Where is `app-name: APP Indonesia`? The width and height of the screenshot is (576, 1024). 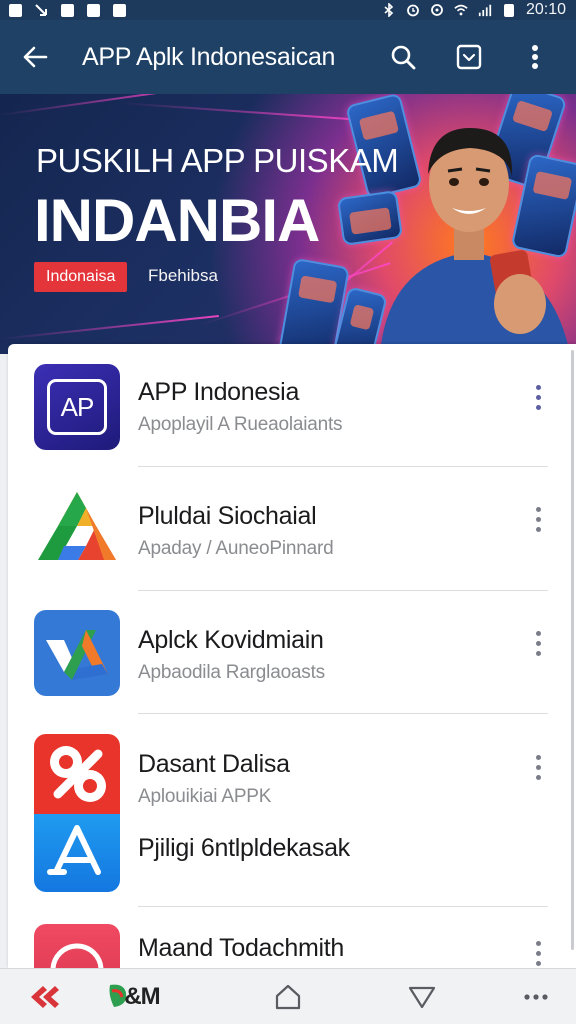 app-name: APP Indonesia is located at coordinates (219, 392).